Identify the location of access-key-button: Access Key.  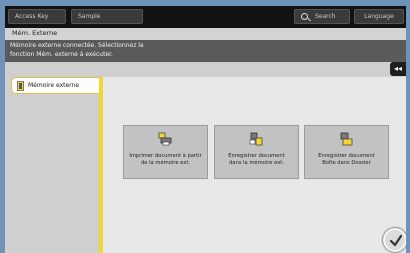
(37, 16).